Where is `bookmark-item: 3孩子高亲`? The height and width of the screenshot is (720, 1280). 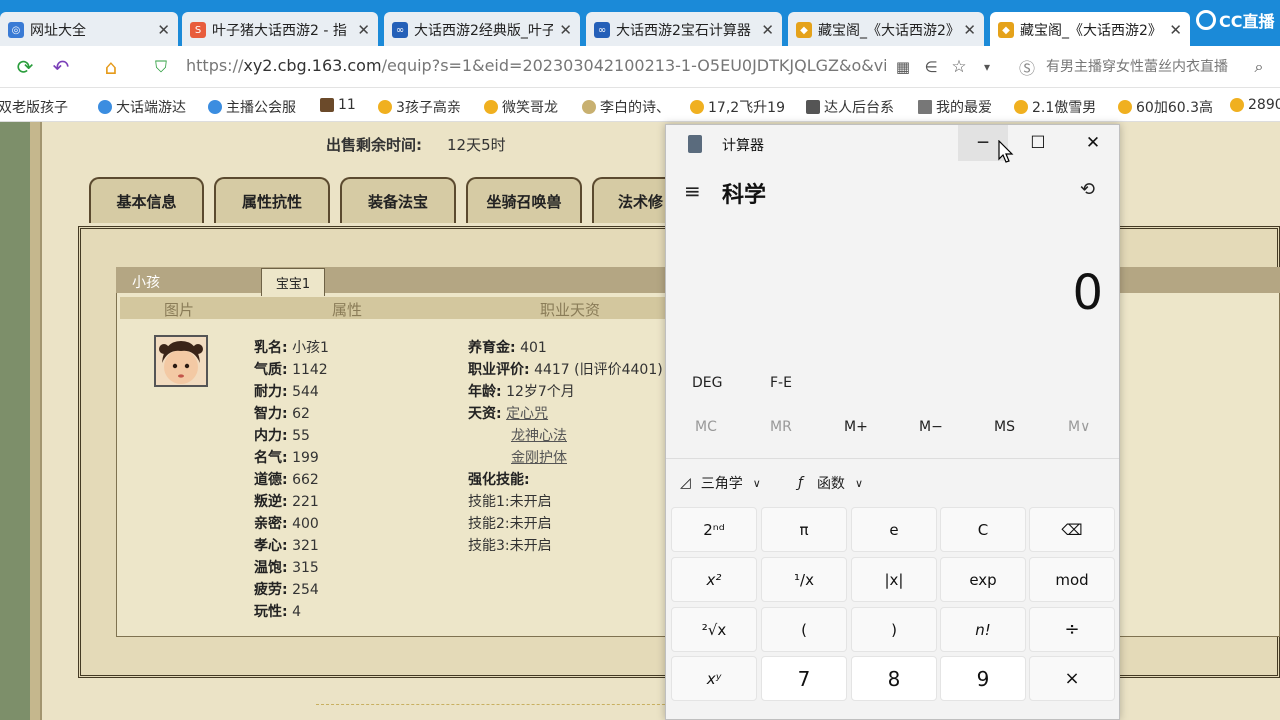
bookmark-item: 3孩子高亲 is located at coordinates (419, 107).